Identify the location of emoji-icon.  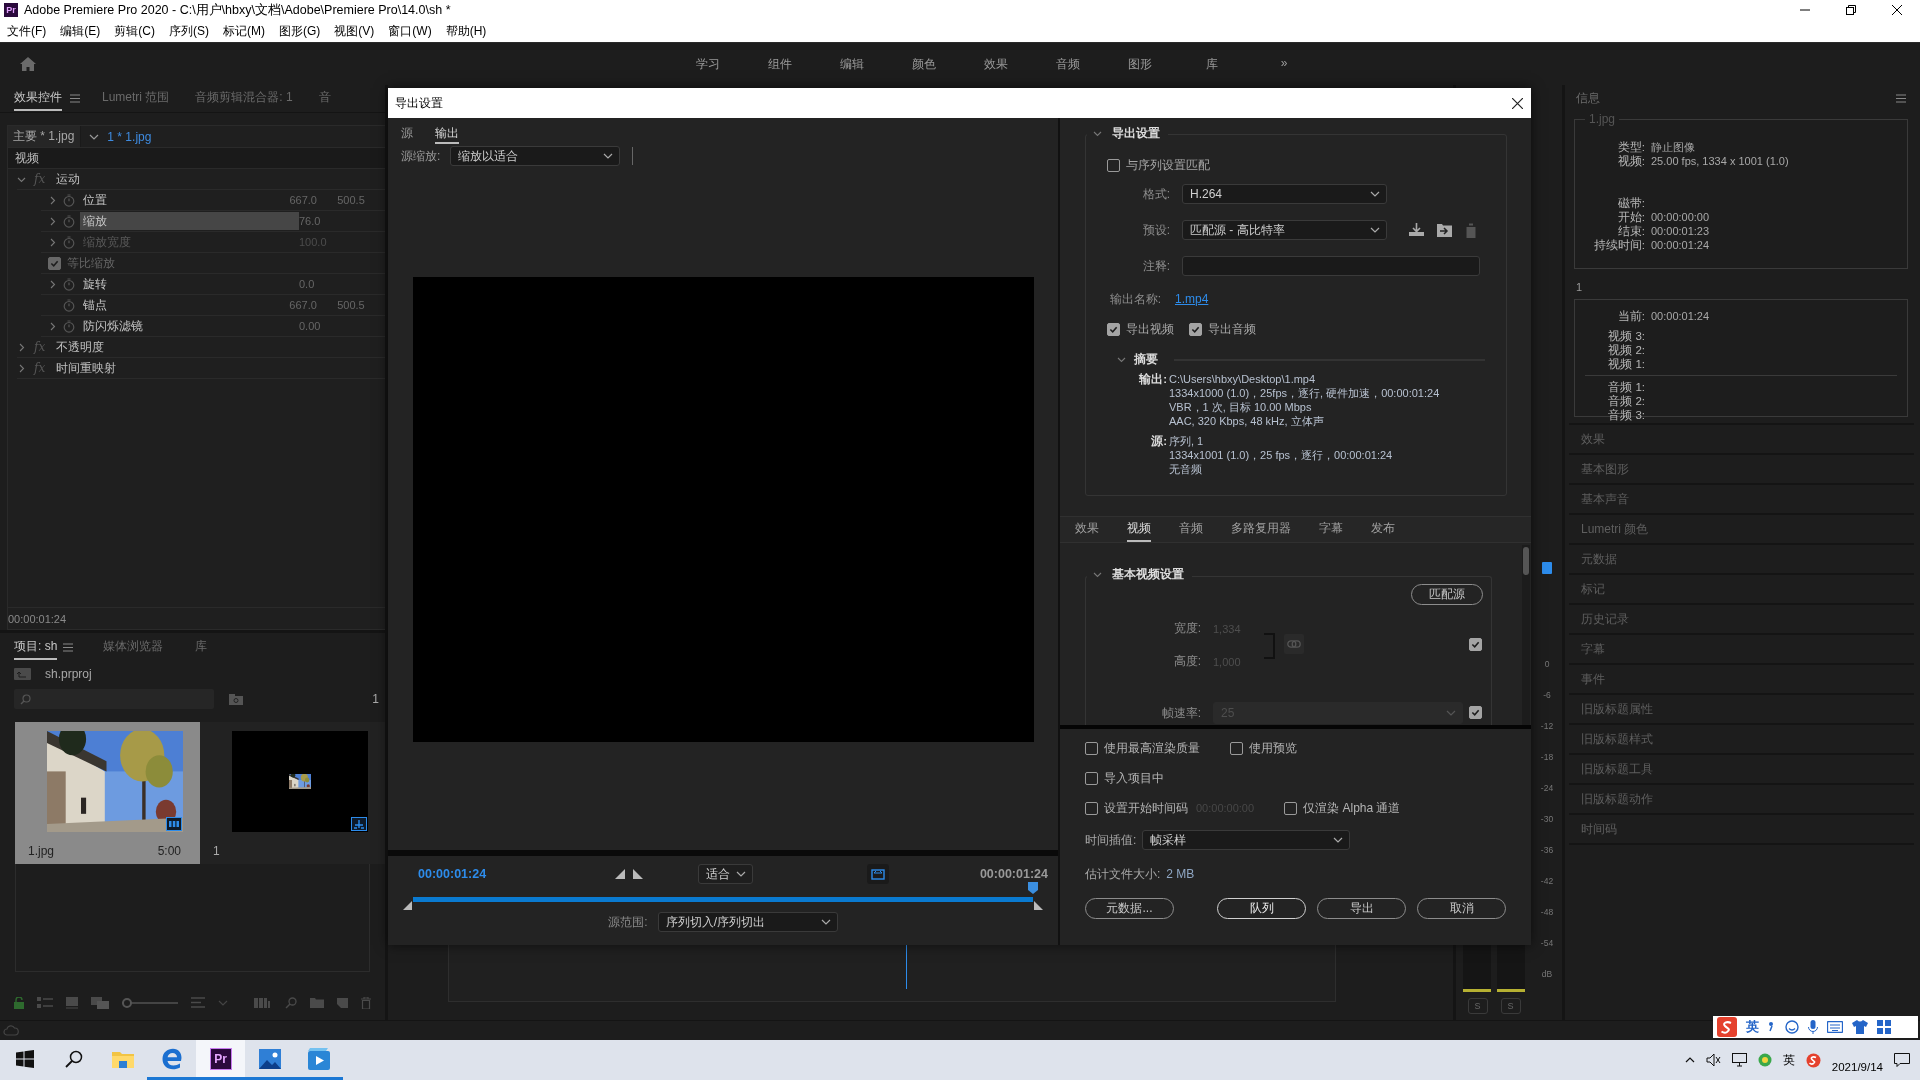
(1792, 1027).